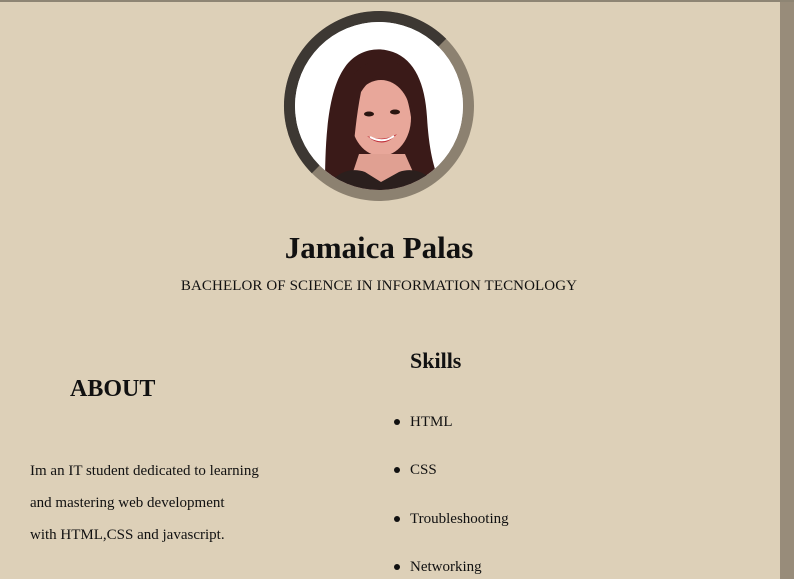 Image resolution: width=794 pixels, height=579 pixels. I want to click on skill-label: CSS, so click(423, 470).